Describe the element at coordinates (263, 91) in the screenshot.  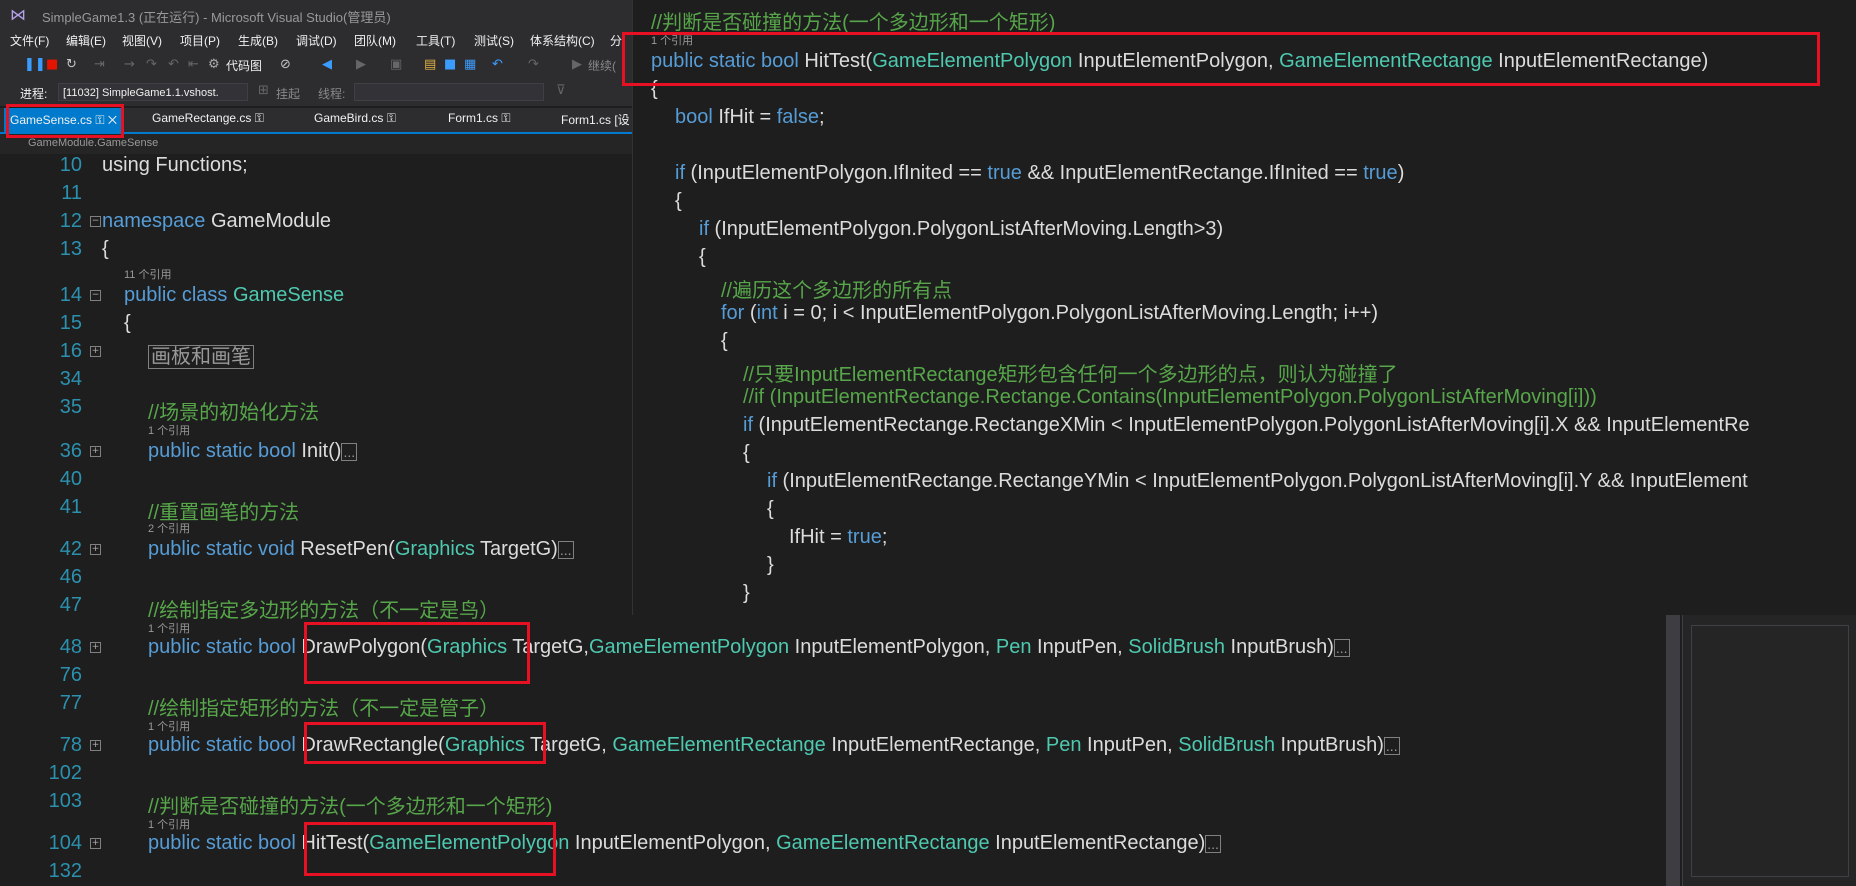
I see `suspend-icon: ⊞` at that location.